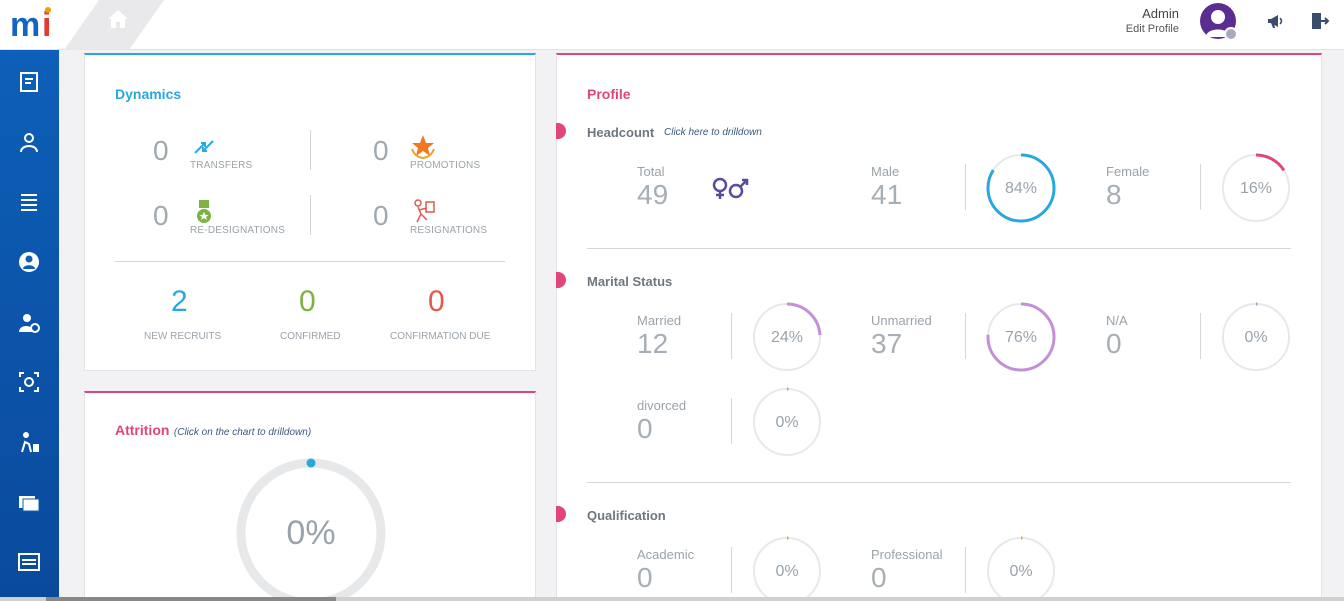  I want to click on payroll-icon, so click(29, 502).